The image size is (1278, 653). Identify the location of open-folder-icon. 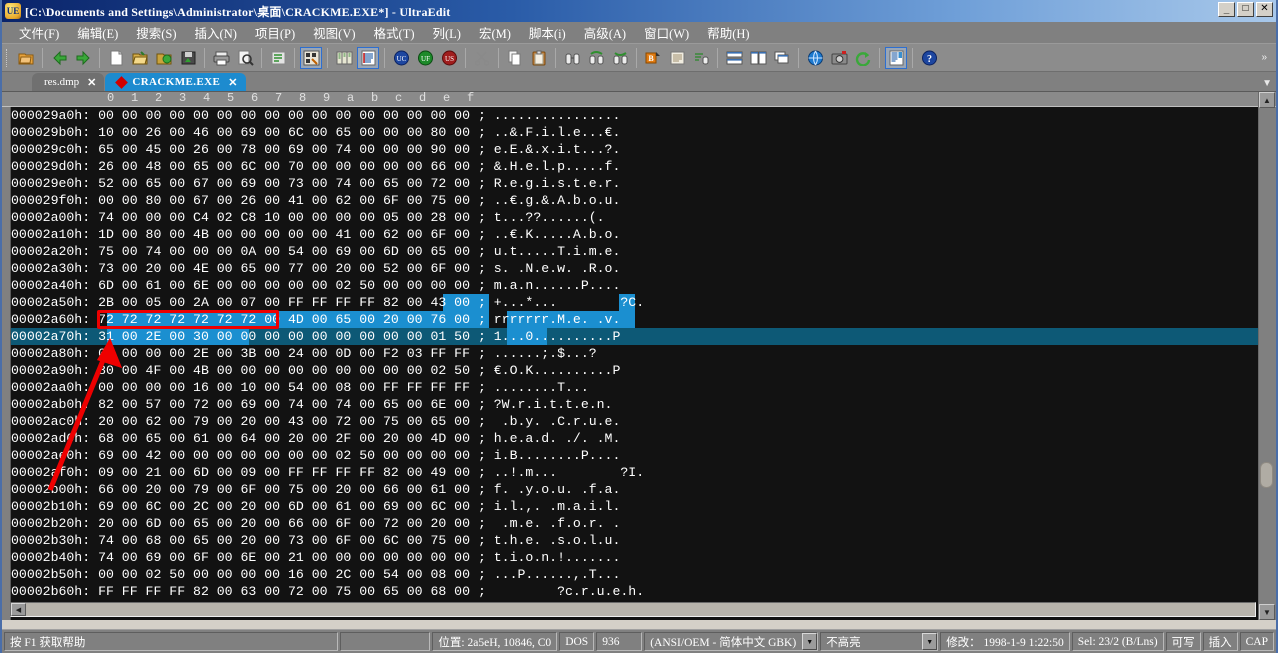
(164, 58).